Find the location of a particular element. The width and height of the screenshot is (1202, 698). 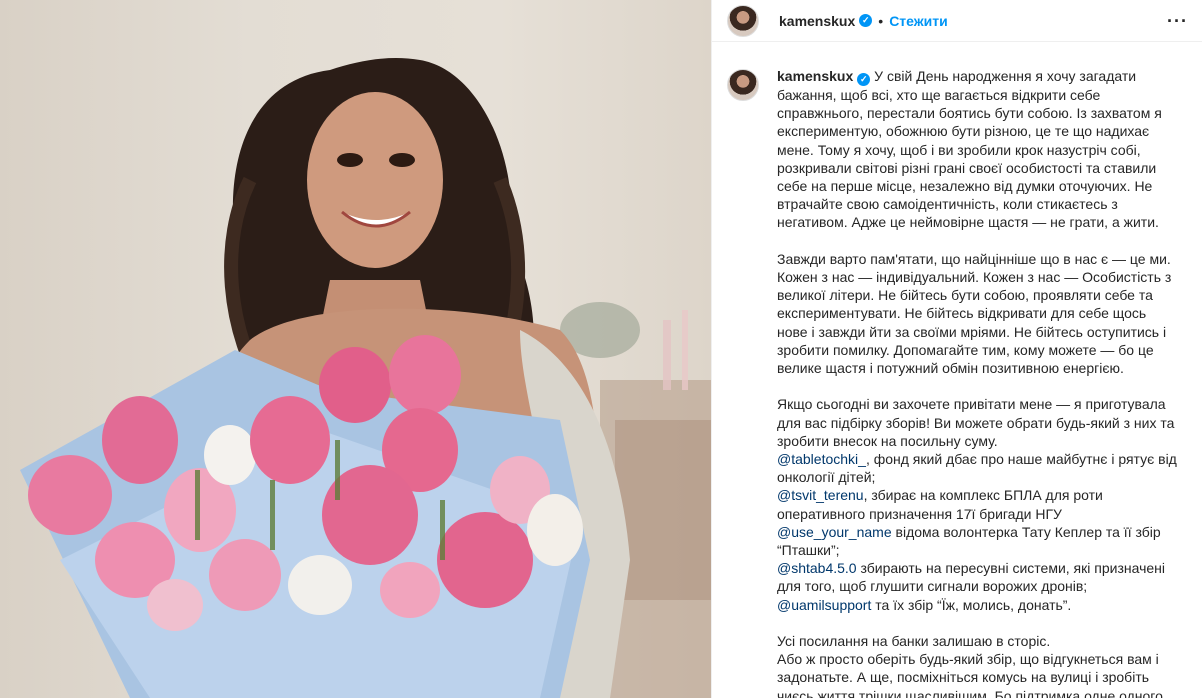

mention-link: @tsvit_terenu is located at coordinates (820, 495).